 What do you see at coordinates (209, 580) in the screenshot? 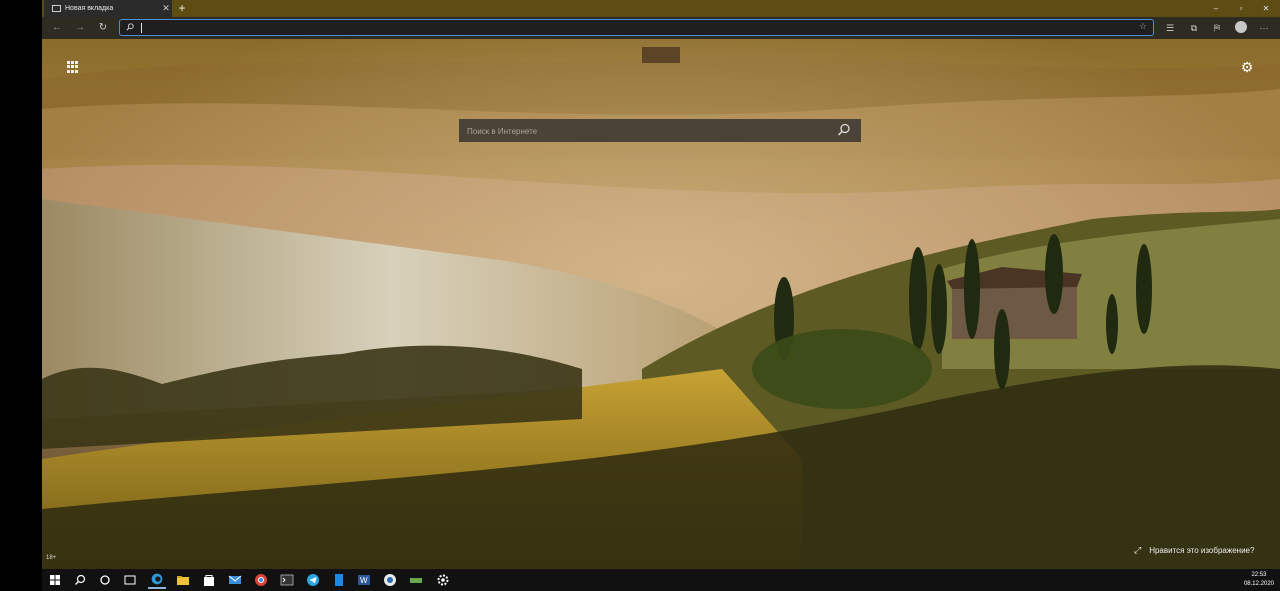
I see `store-icon` at bounding box center [209, 580].